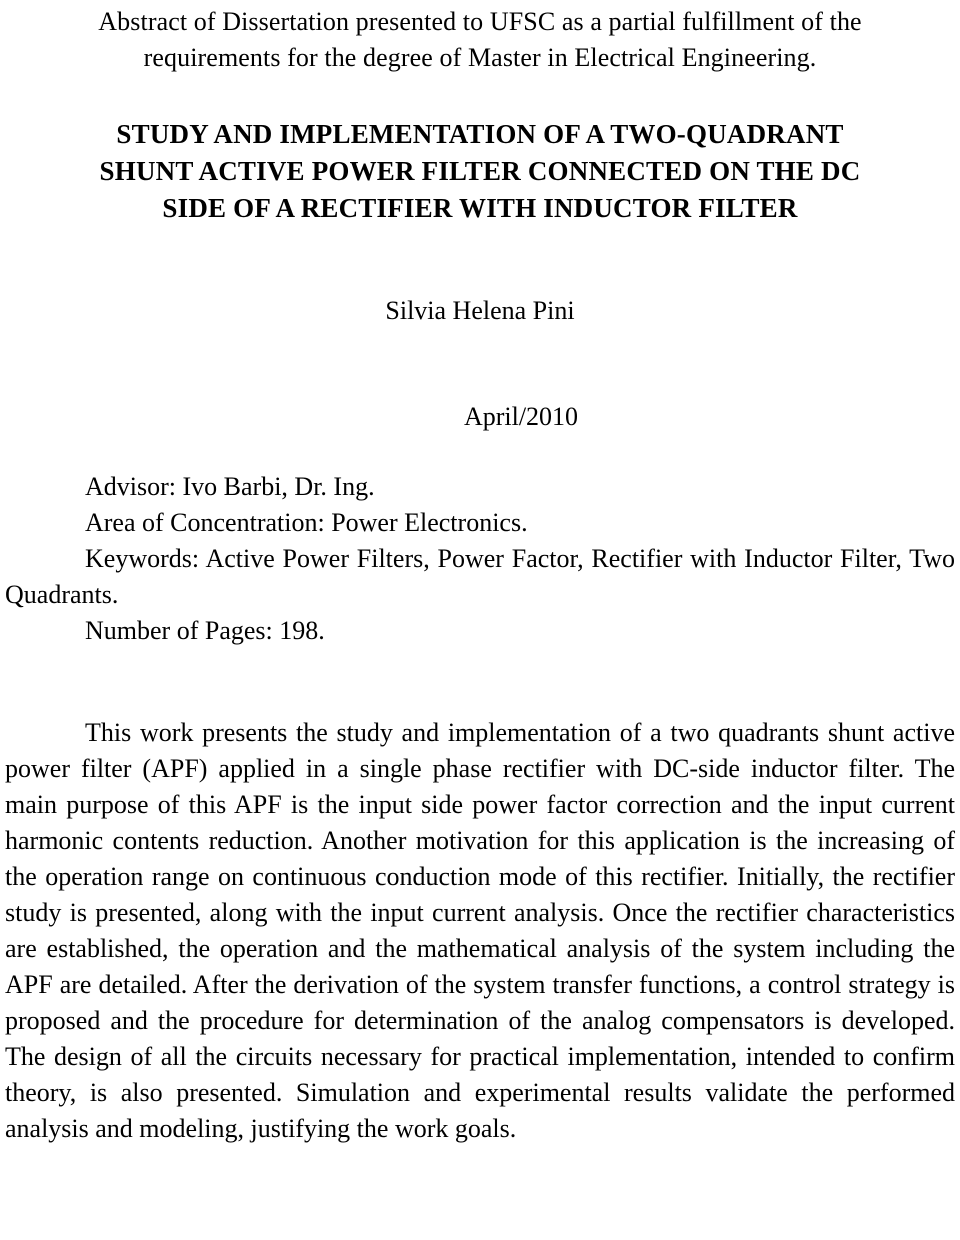  What do you see at coordinates (205, 630) in the screenshot?
I see `metadata-number-of-pages: Number of Pages: 198.` at bounding box center [205, 630].